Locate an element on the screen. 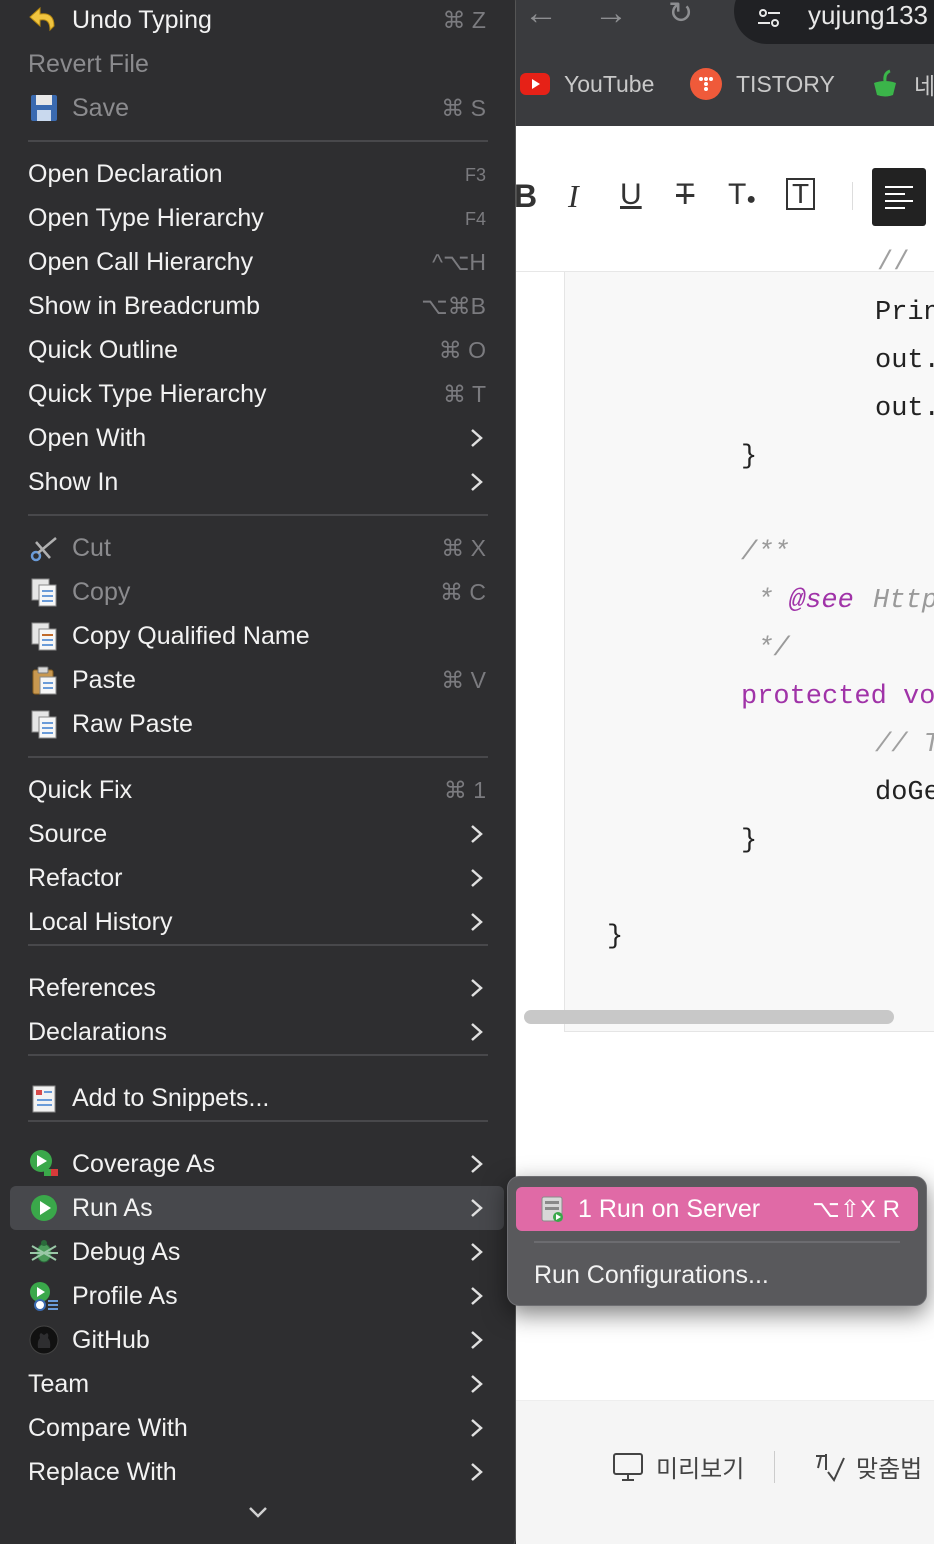 The width and height of the screenshot is (934, 1544). youtube-icon is located at coordinates (535, 84).